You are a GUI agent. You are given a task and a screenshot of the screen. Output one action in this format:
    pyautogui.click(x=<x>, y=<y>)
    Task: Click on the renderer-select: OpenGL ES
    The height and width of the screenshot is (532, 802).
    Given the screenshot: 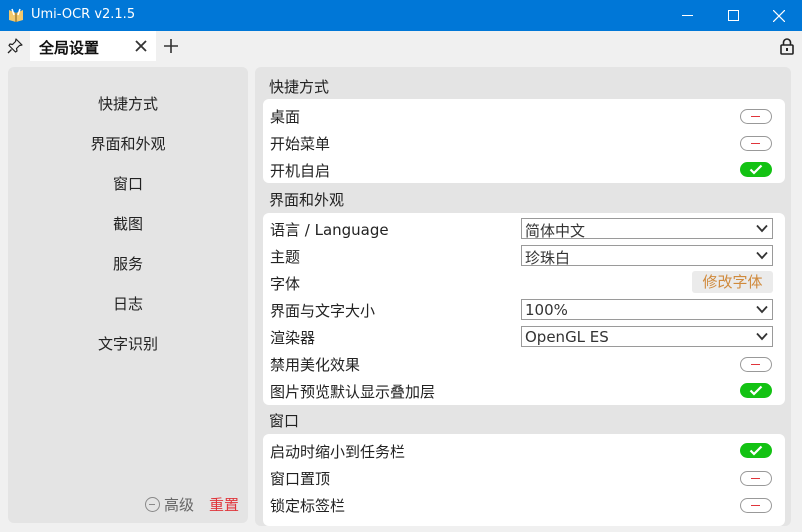 What is the action you would take?
    pyautogui.click(x=647, y=336)
    